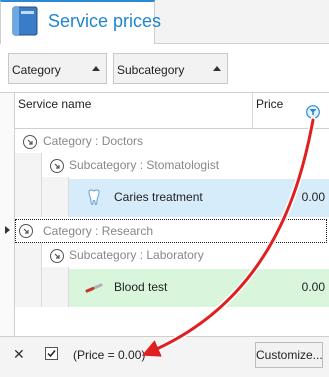 The width and height of the screenshot is (329, 377). I want to click on group-button-category: Category, so click(57, 68).